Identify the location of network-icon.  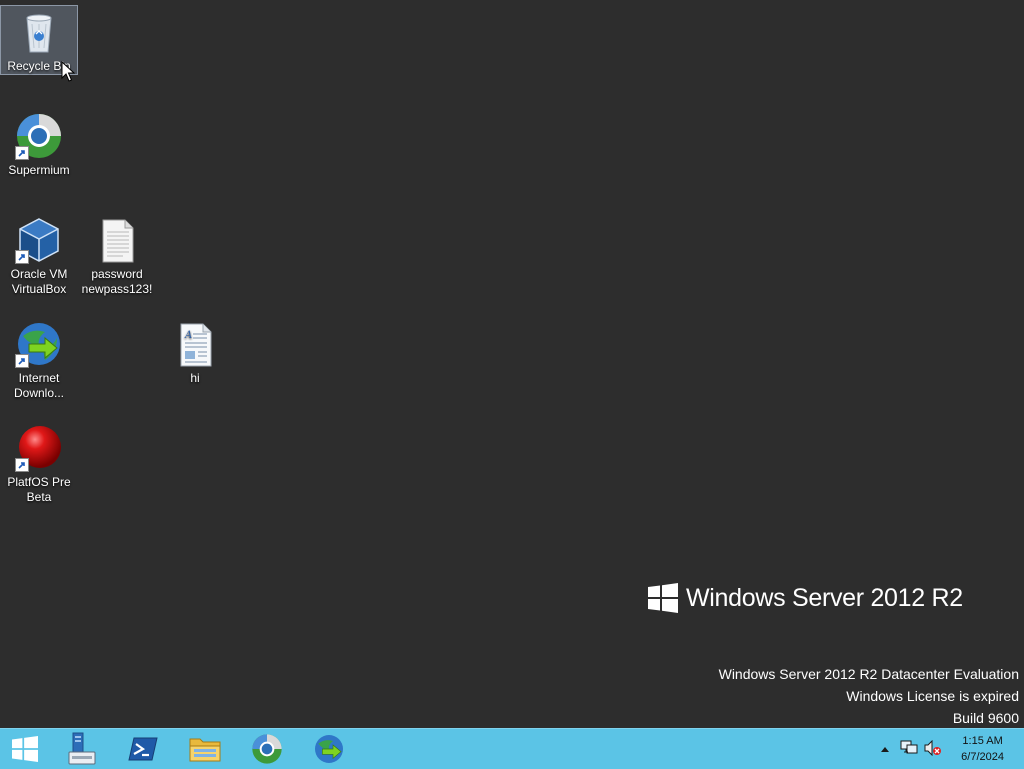
(909, 748).